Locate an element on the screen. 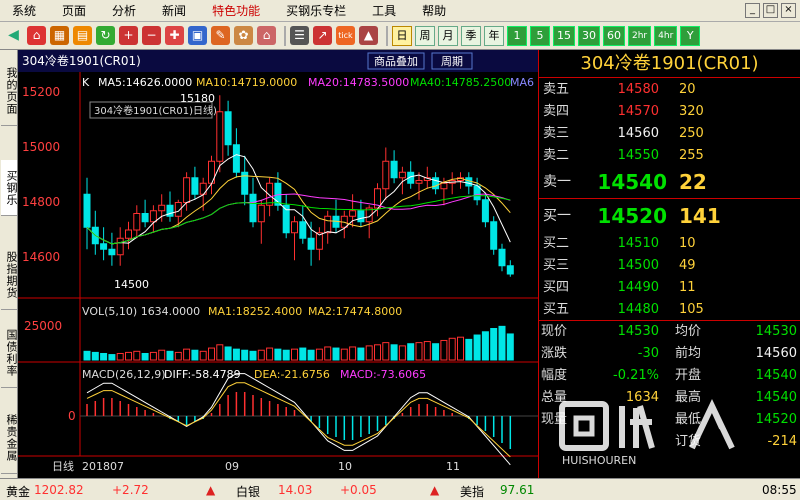 The width and height of the screenshot is (800, 500). sidebar-tab-maigangle: 买钢乐 is located at coordinates (9, 188).